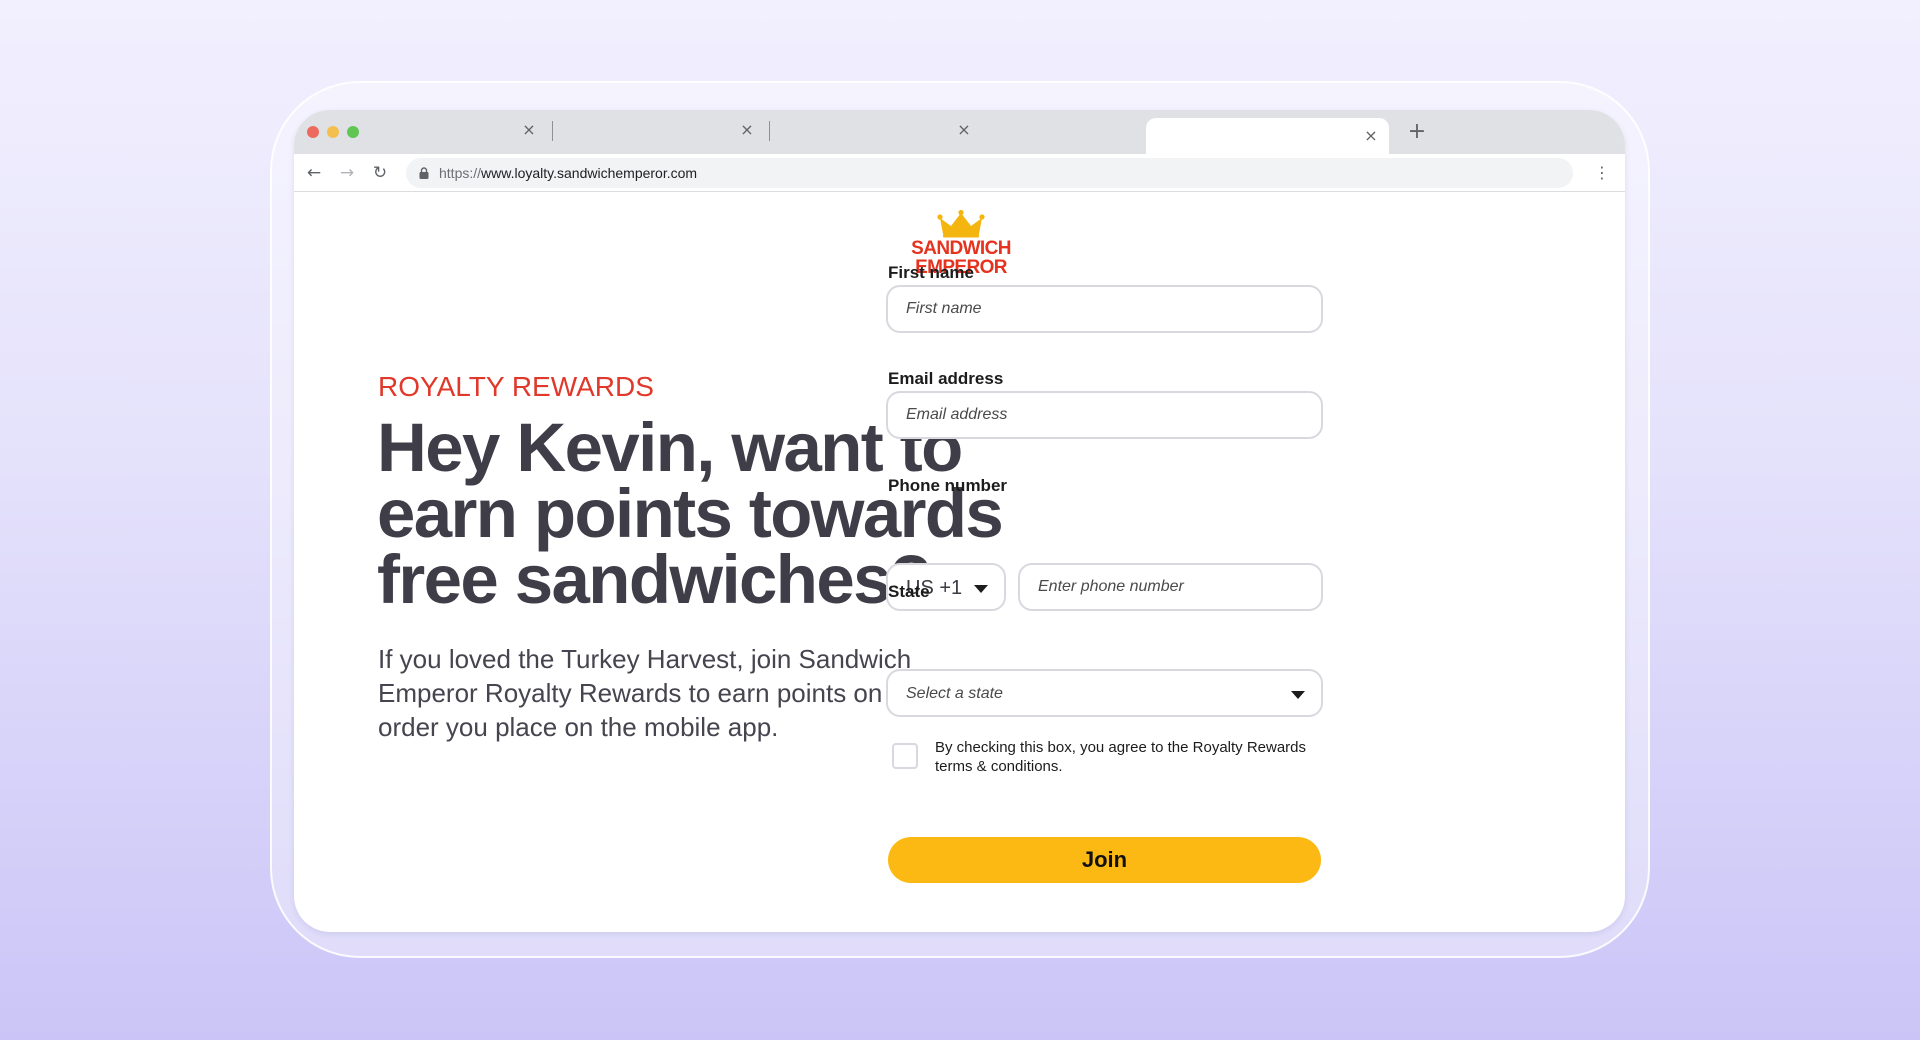  What do you see at coordinates (1267, 136) in the screenshot?
I see `tab-active: ×` at bounding box center [1267, 136].